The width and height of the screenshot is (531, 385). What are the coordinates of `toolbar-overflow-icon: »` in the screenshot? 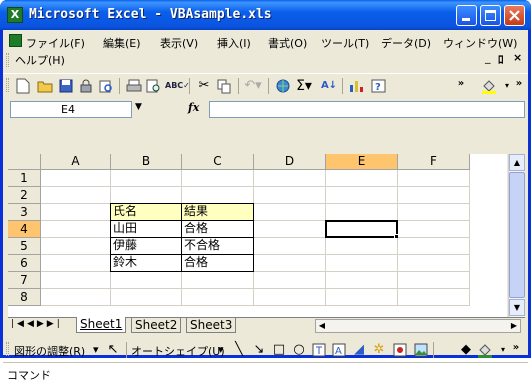 It's located at (461, 84).